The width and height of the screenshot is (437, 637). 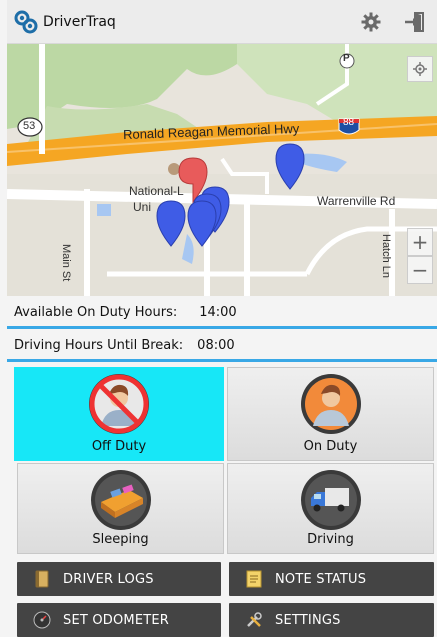 I want to click on zoom-out-button: −, so click(x=420, y=270).